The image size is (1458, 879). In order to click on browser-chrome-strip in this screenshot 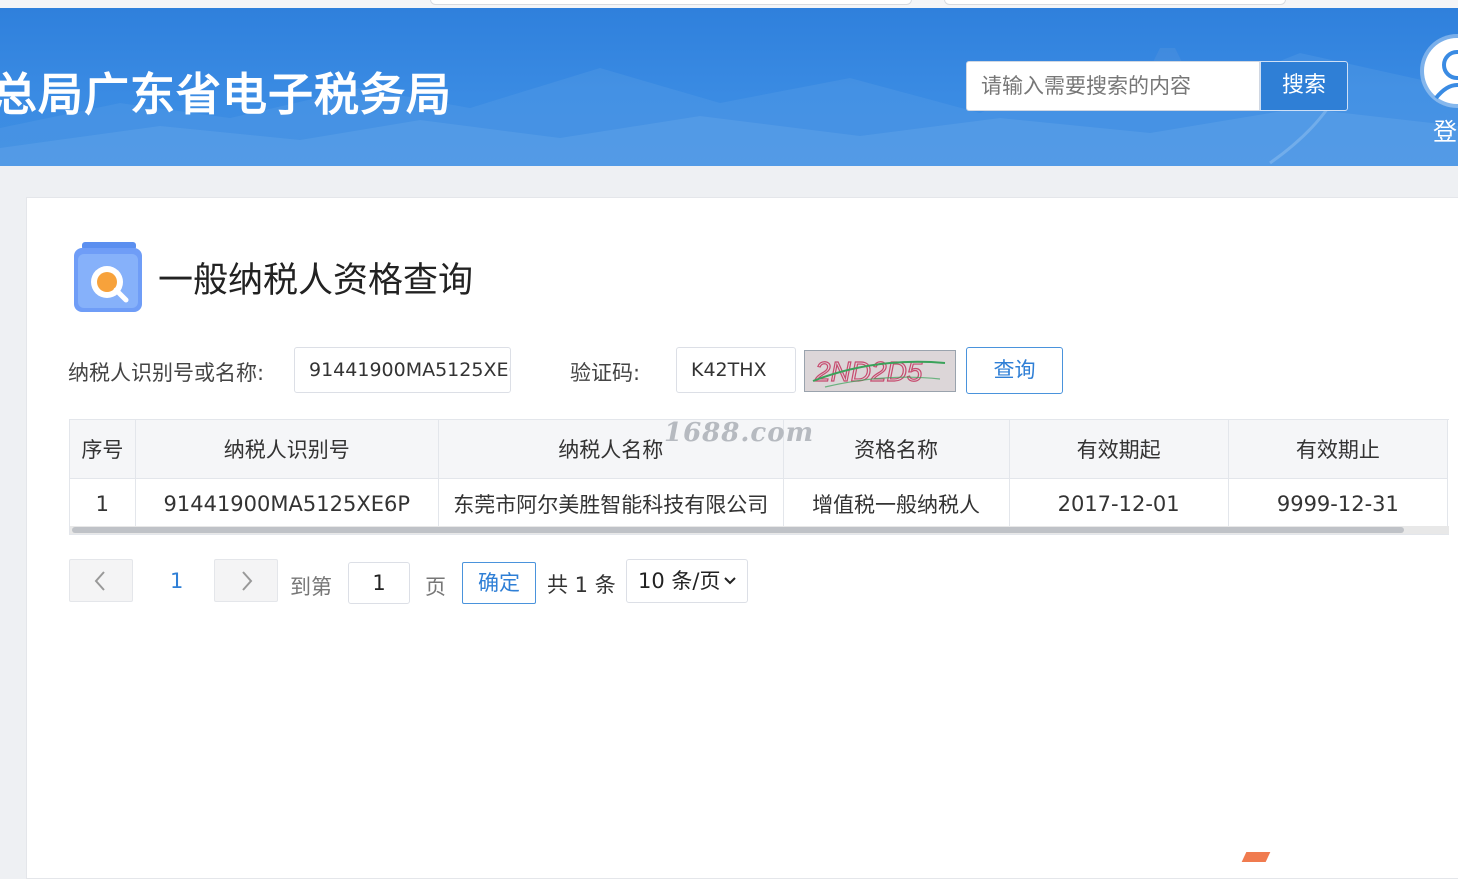, I will do `click(729, 4)`.